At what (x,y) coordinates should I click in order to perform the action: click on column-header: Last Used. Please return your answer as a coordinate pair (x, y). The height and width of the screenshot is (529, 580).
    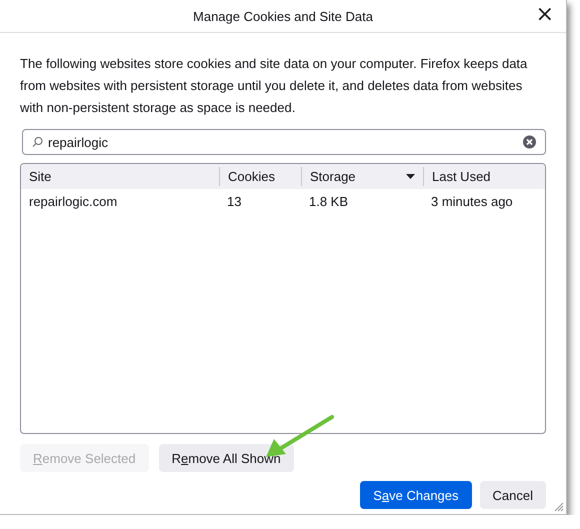
    Looking at the image, I should click on (461, 176).